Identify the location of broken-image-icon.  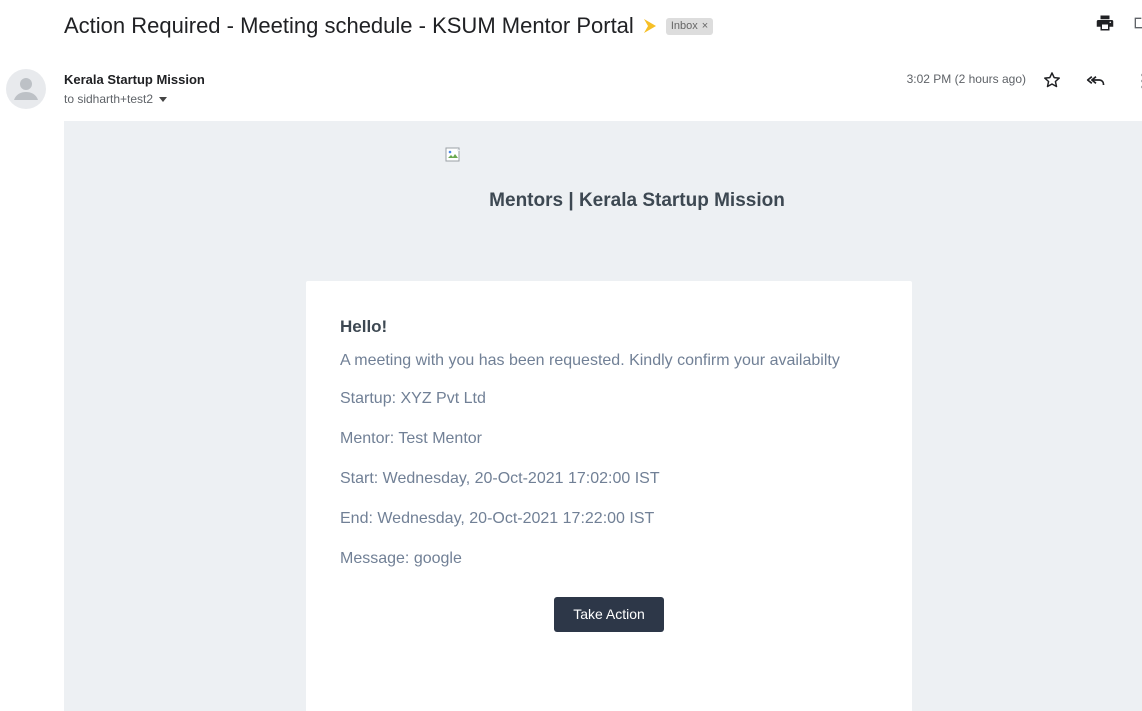
(452, 154).